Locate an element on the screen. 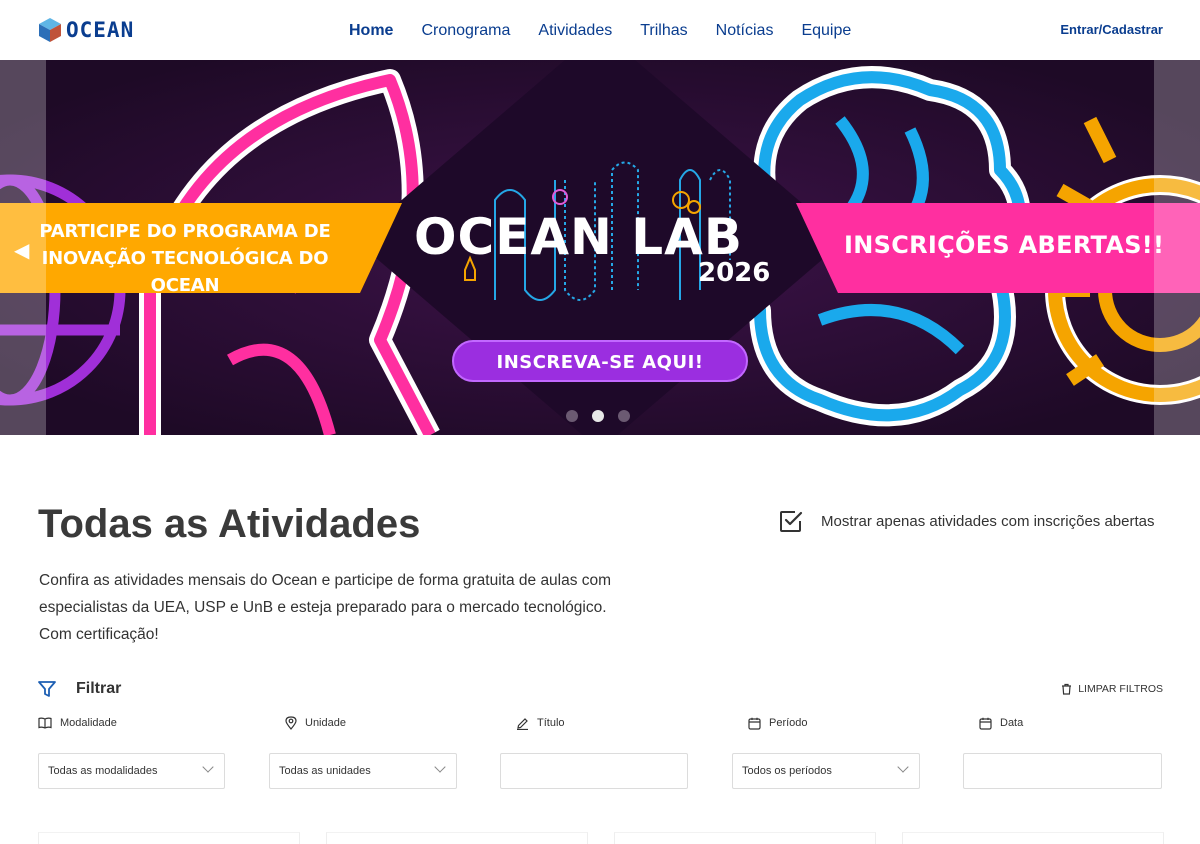 This screenshot has height=844, width=1200. chevron-left-icon: ◀ is located at coordinates (22, 251).